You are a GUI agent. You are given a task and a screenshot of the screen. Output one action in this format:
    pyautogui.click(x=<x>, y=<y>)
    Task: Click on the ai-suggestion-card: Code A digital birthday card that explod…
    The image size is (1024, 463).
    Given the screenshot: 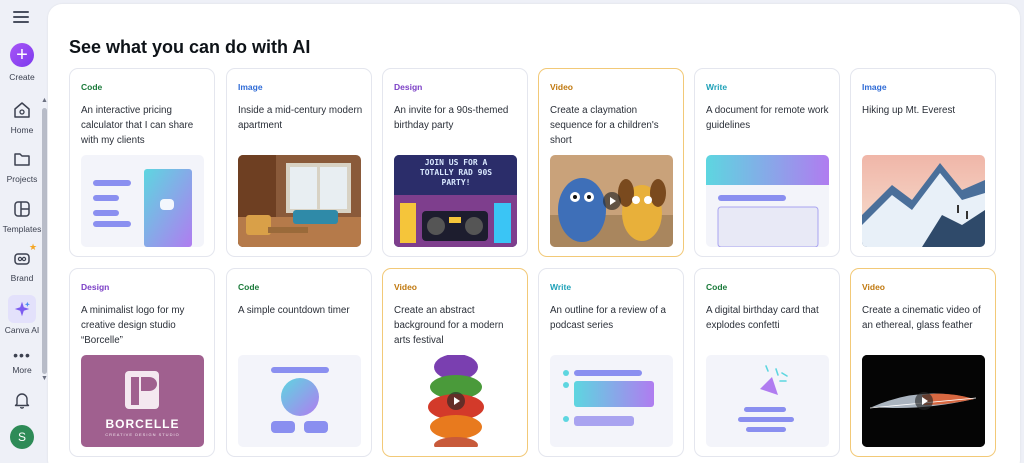 What is the action you would take?
    pyautogui.click(x=767, y=362)
    